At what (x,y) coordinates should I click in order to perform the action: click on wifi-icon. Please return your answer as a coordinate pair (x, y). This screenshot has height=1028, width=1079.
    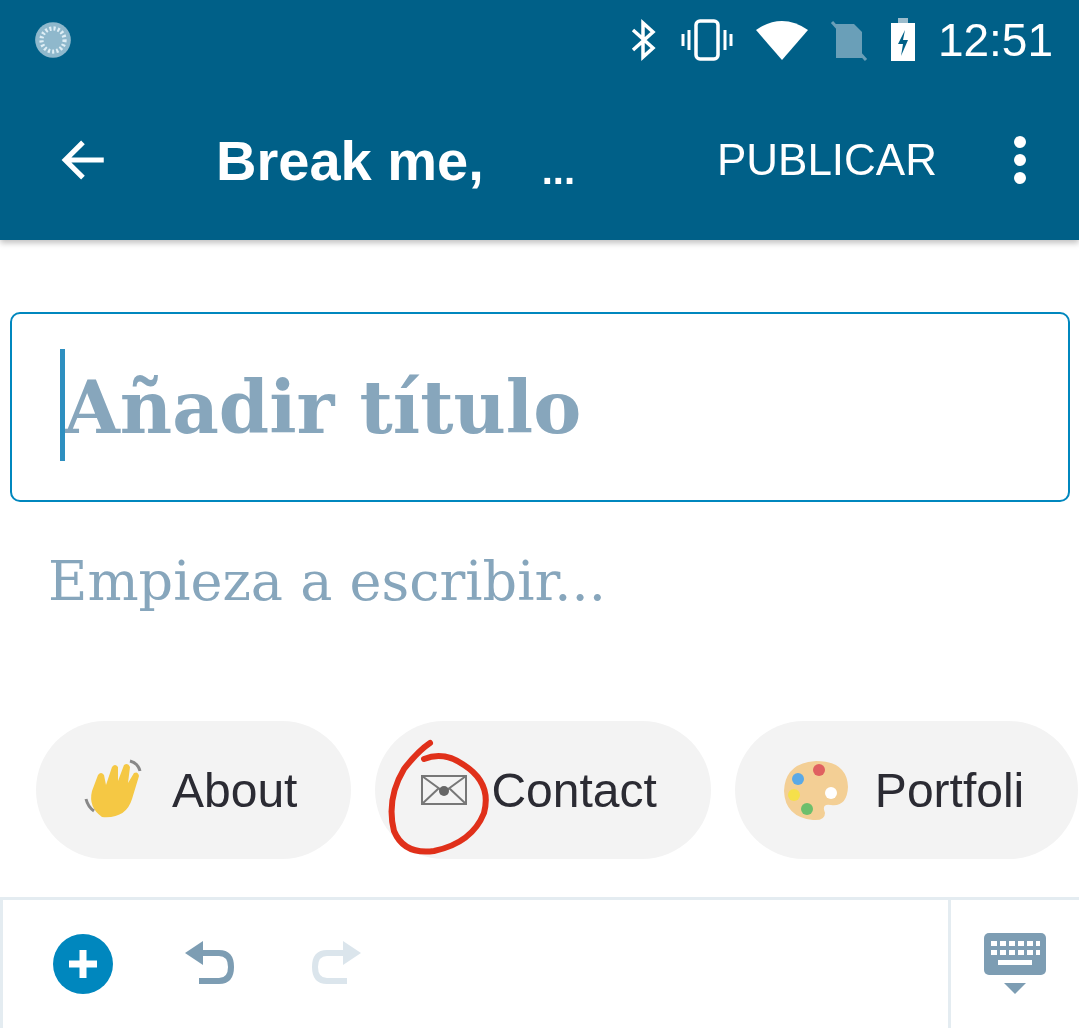
    Looking at the image, I should click on (781, 40).